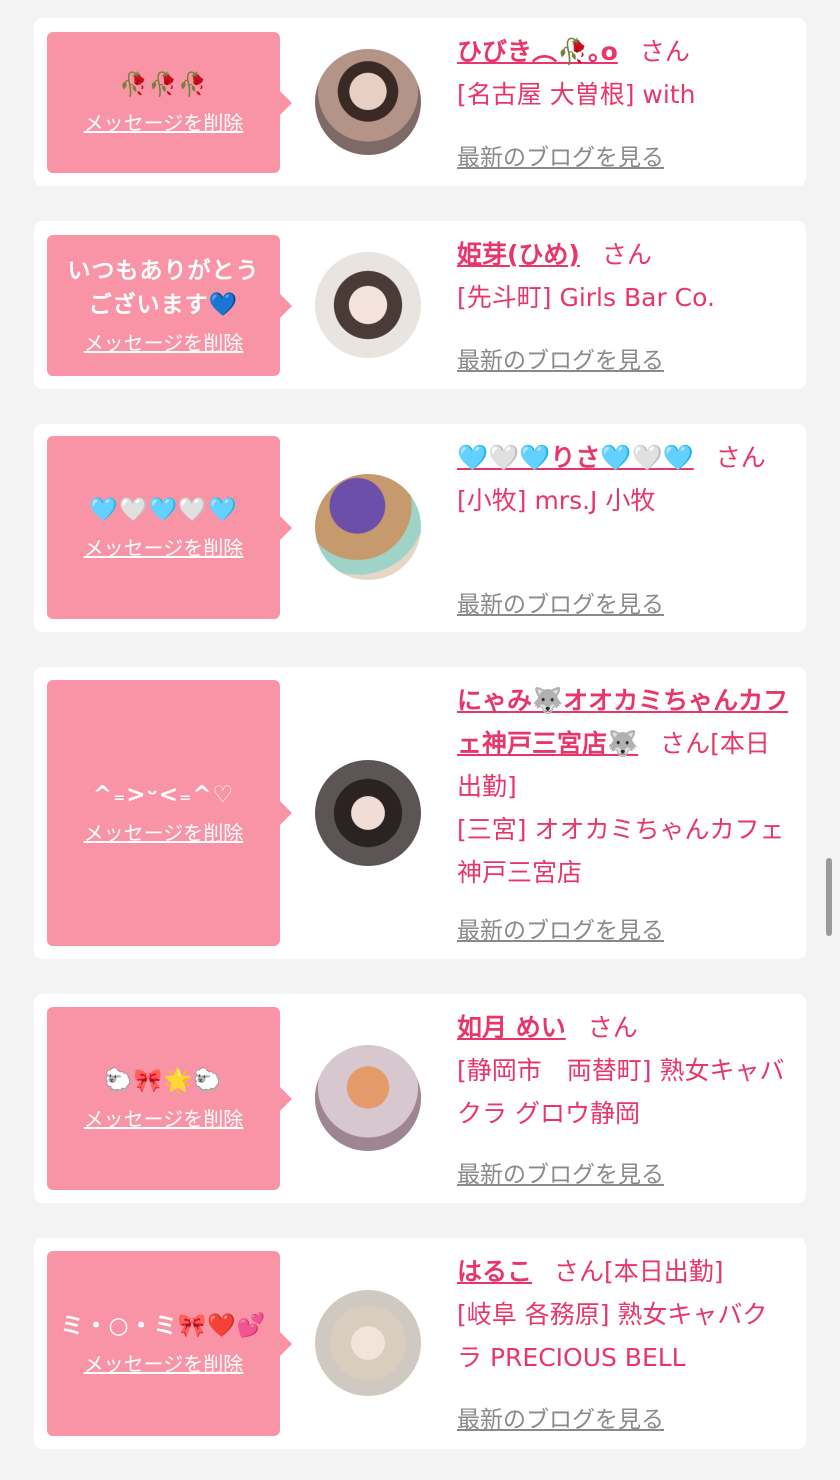 This screenshot has height=1480, width=840. Describe the element at coordinates (518, 254) in the screenshot. I see `cast-name-link: 姫芽(ひめ)` at that location.